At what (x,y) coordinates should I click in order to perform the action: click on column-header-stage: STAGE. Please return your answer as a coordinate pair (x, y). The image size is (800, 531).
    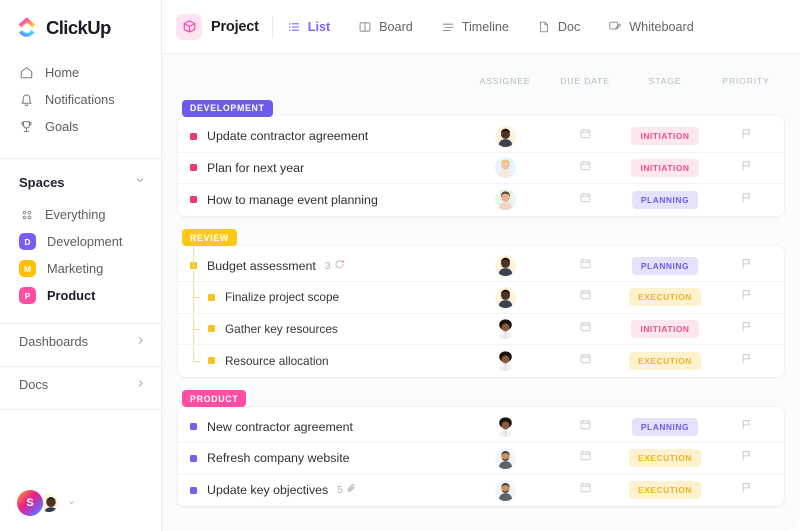
    Looking at the image, I should click on (665, 81).